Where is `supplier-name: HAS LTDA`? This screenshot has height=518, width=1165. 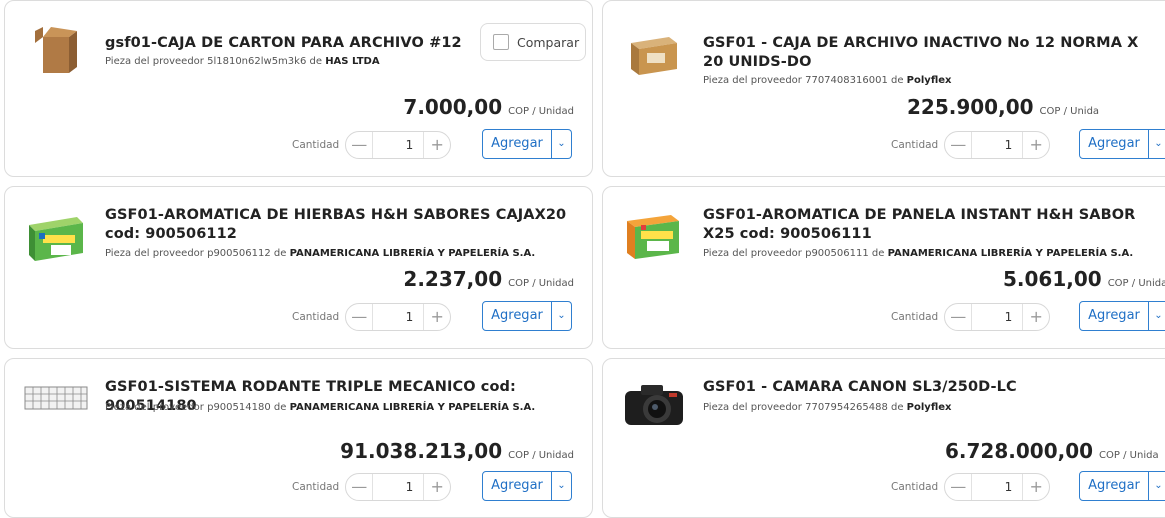
supplier-name: HAS LTDA is located at coordinates (352, 61).